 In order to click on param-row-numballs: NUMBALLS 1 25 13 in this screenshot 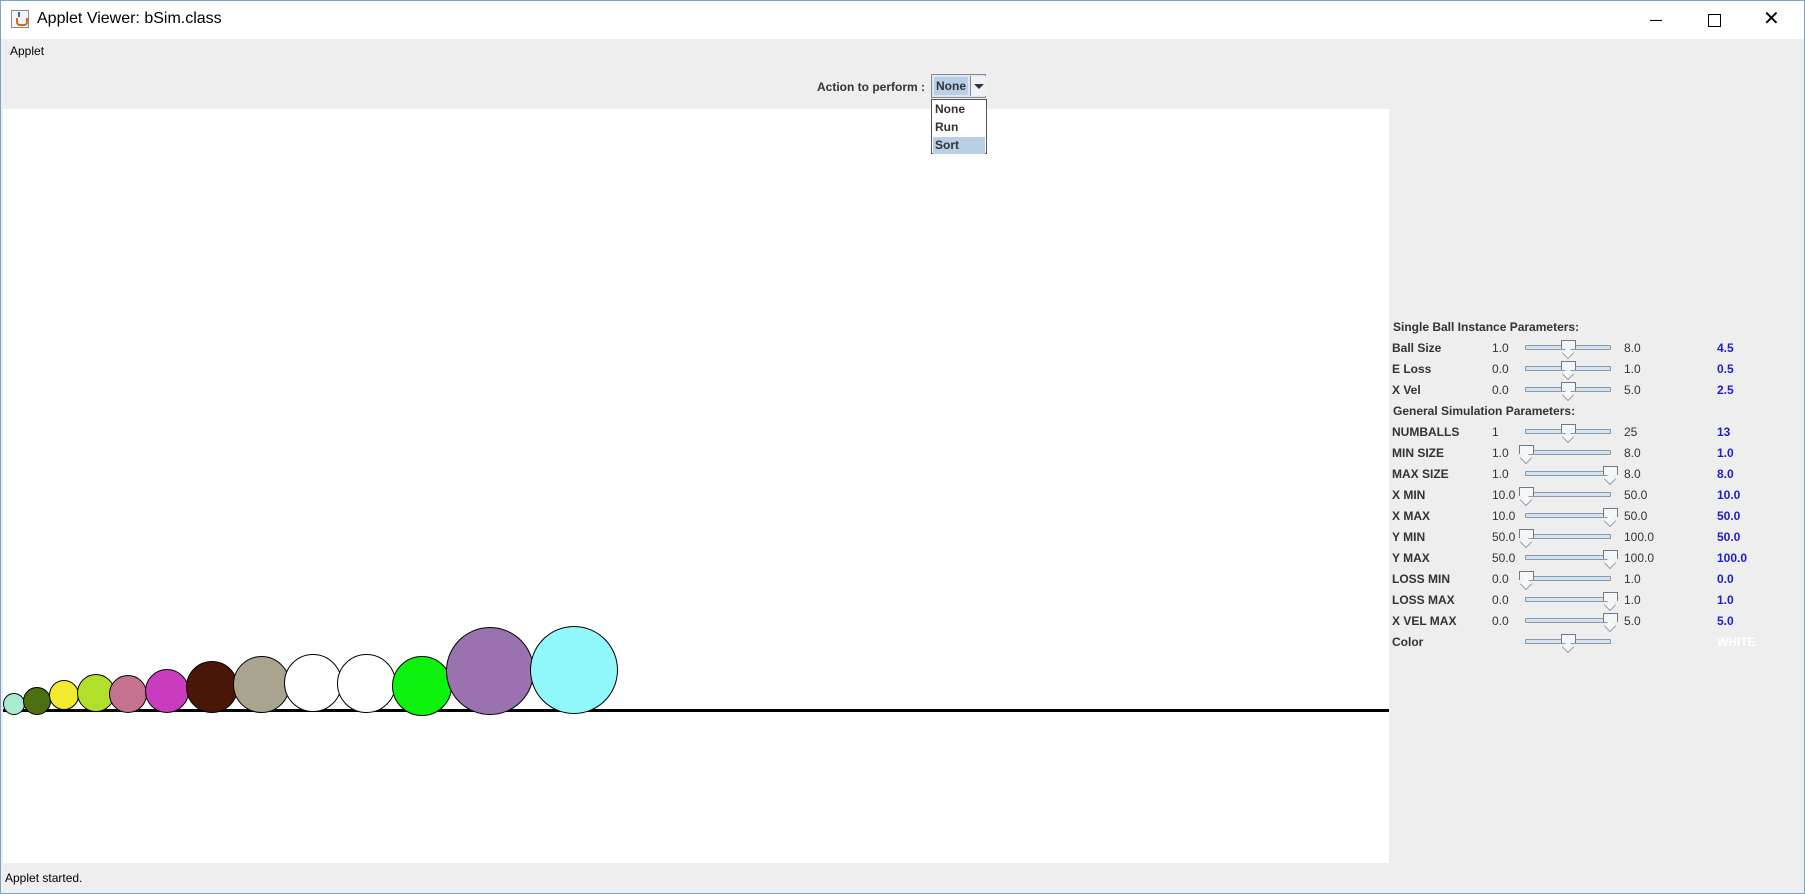, I will do `click(1596, 433)`.